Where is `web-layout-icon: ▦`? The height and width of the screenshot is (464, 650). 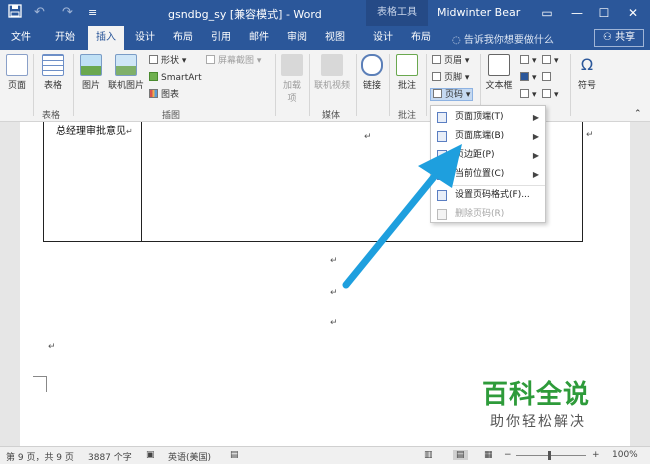
web-layout-icon: ▦ is located at coordinates (488, 455).